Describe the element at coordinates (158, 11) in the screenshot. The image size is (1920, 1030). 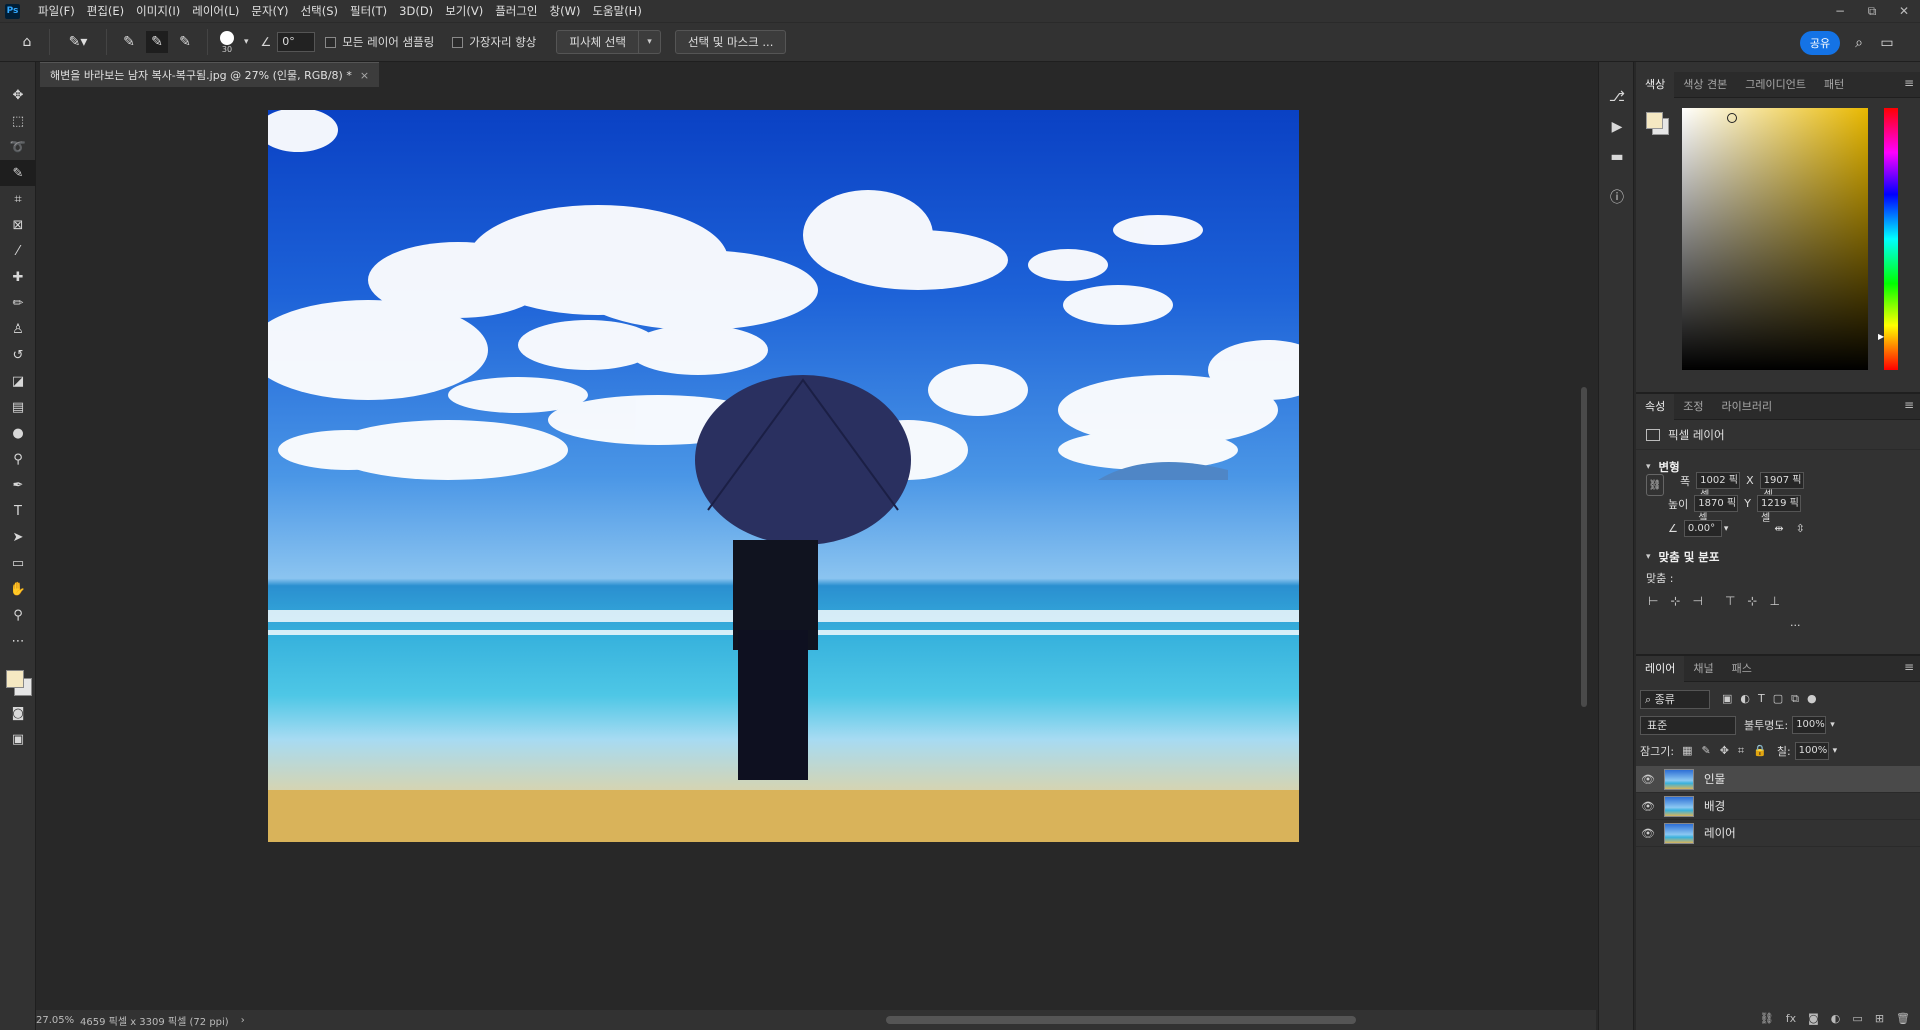
I see `menu-image: 이미지(I)` at that location.